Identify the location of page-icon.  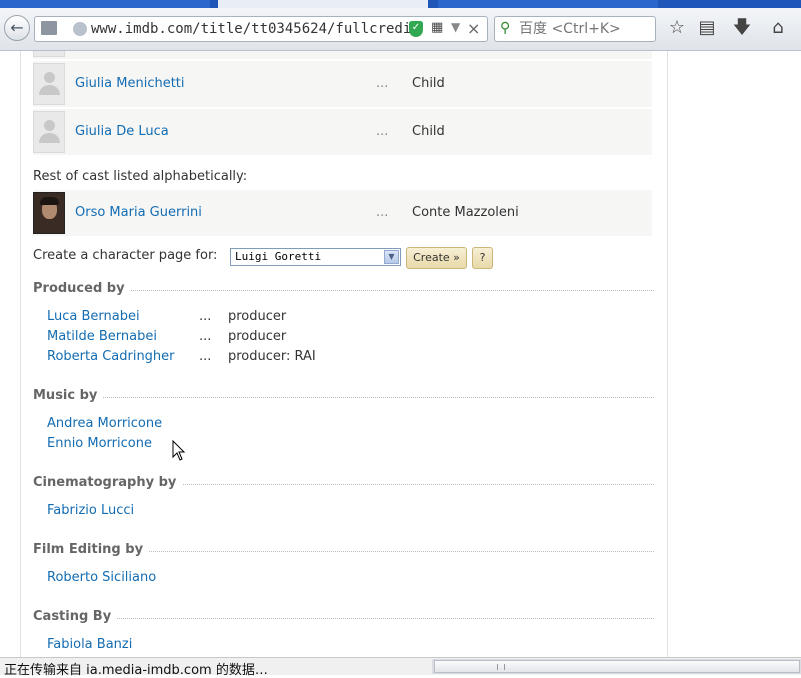
(49, 28).